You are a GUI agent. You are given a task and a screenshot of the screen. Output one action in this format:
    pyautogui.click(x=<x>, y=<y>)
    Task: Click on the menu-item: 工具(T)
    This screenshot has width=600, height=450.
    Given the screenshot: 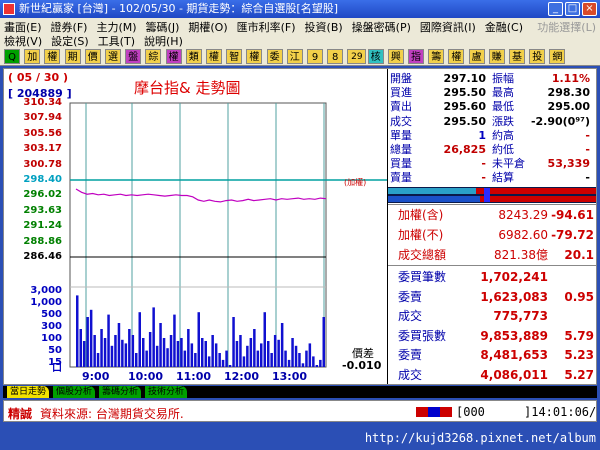 What is the action you would take?
    pyautogui.click(x=116, y=41)
    